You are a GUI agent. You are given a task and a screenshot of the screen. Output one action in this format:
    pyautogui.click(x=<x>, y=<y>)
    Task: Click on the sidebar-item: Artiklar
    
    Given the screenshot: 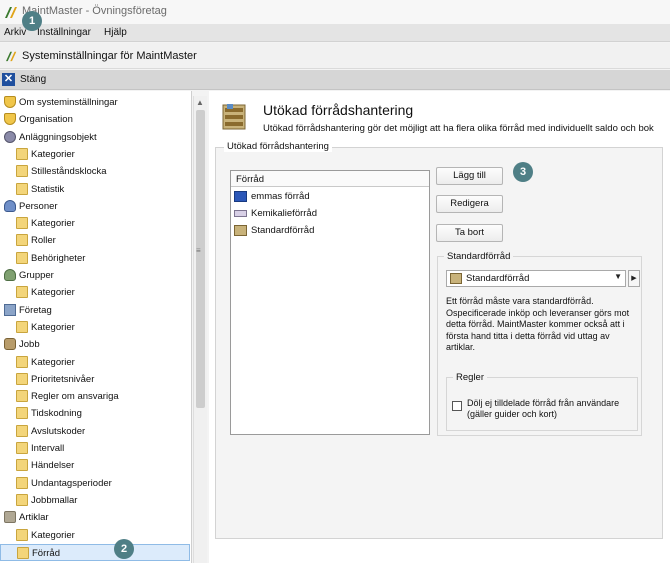 What is the action you would take?
    pyautogui.click(x=95, y=517)
    